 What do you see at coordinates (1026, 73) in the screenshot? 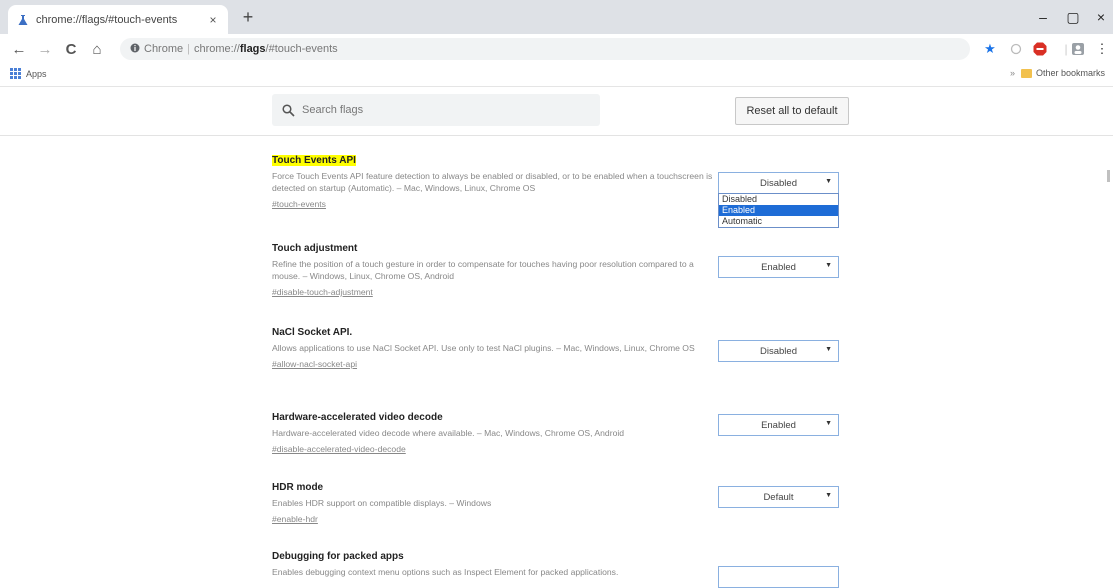
I see `folder-icon` at bounding box center [1026, 73].